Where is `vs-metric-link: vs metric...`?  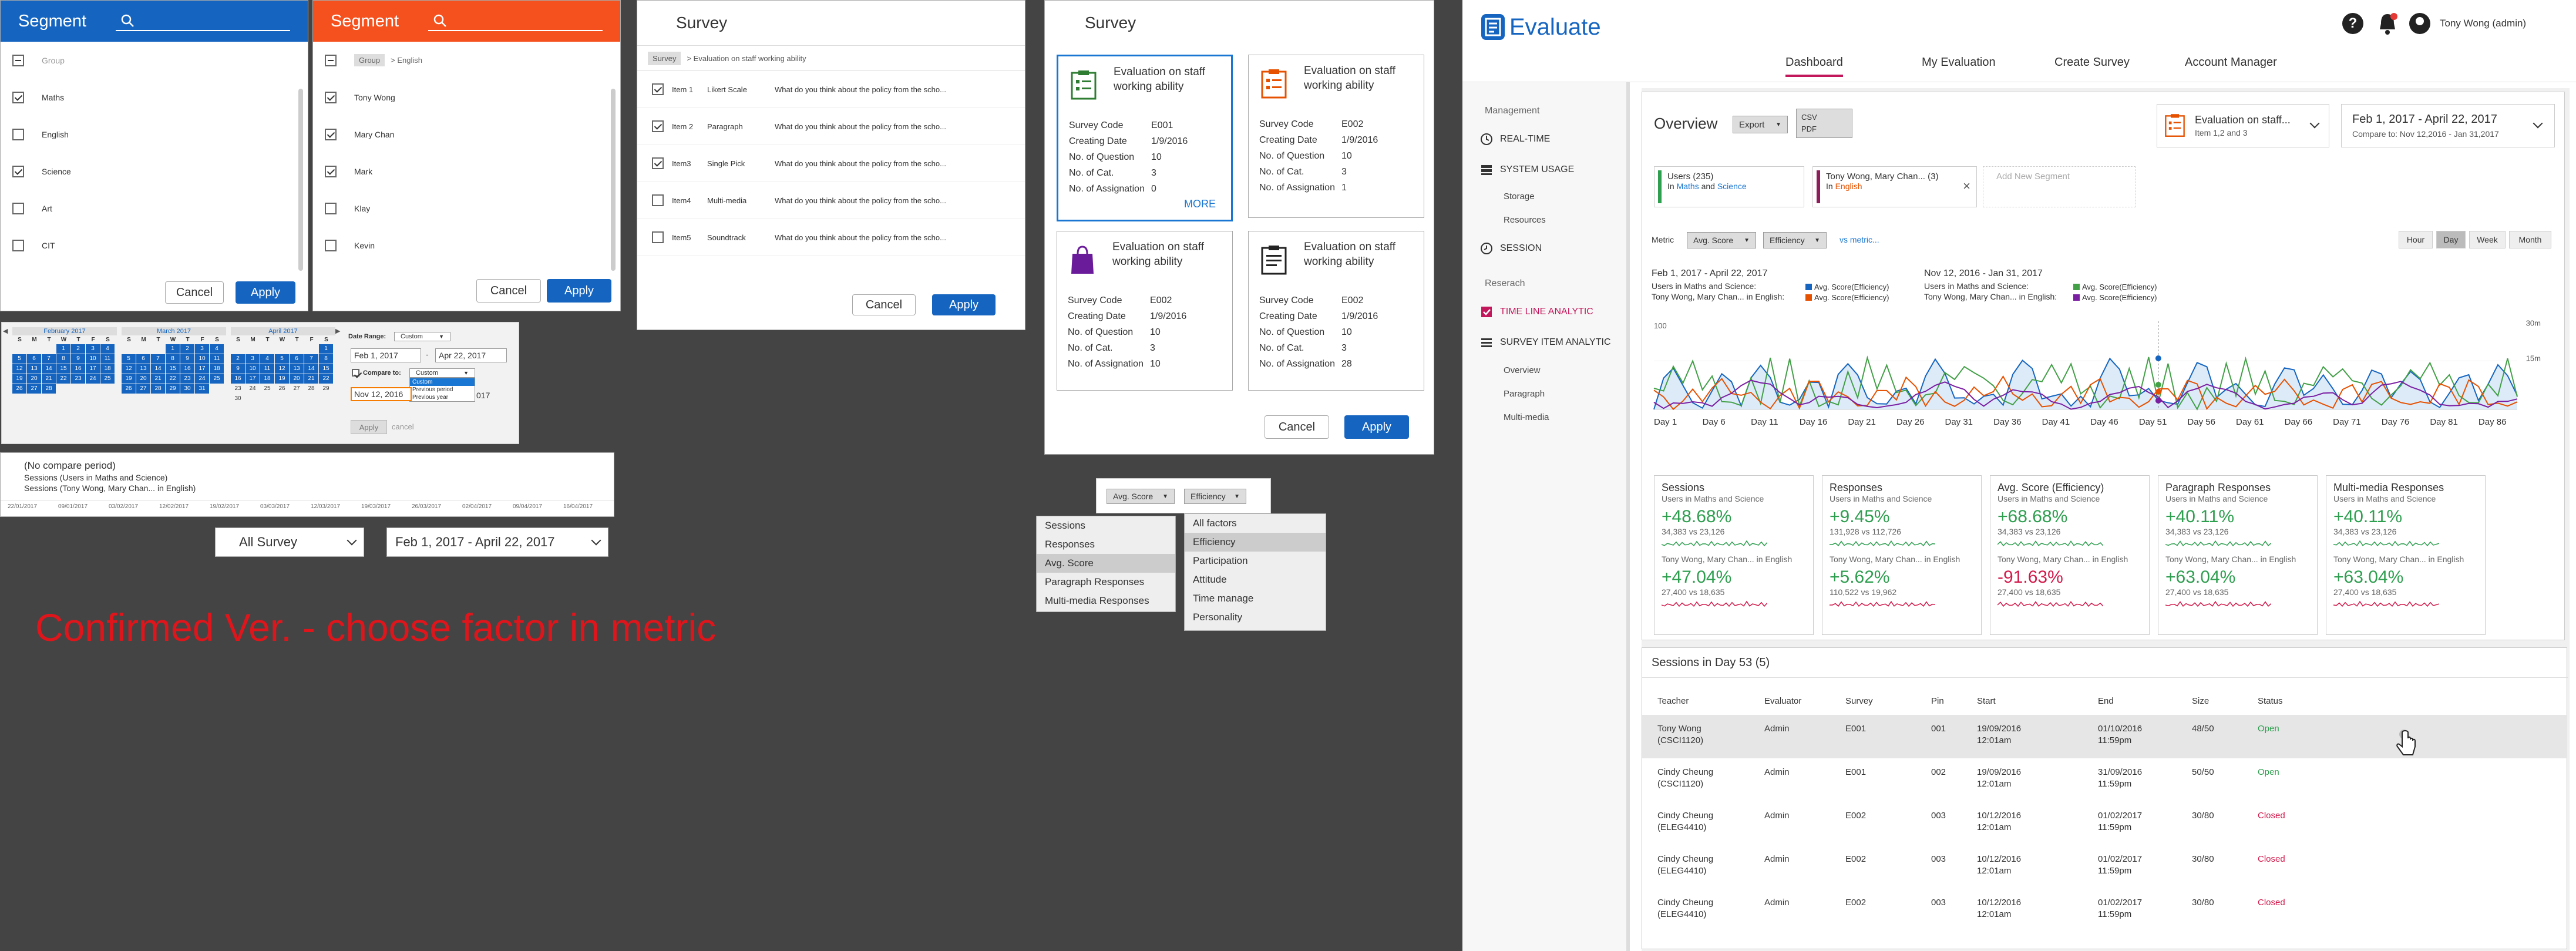
vs-metric-link: vs metric... is located at coordinates (1859, 239).